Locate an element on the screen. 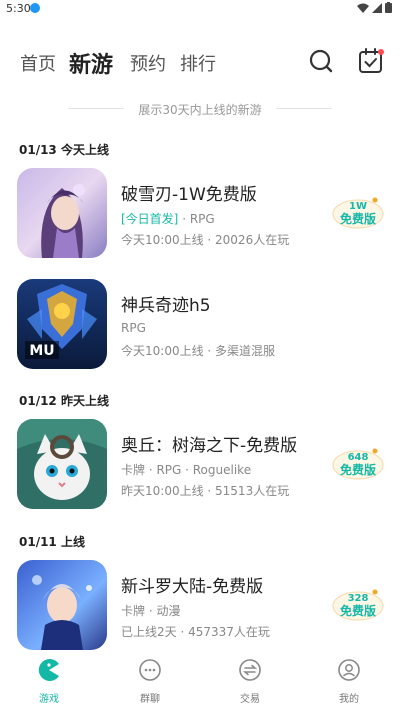 The width and height of the screenshot is (400, 711). status-bar: 5:30 is located at coordinates (200, 9).